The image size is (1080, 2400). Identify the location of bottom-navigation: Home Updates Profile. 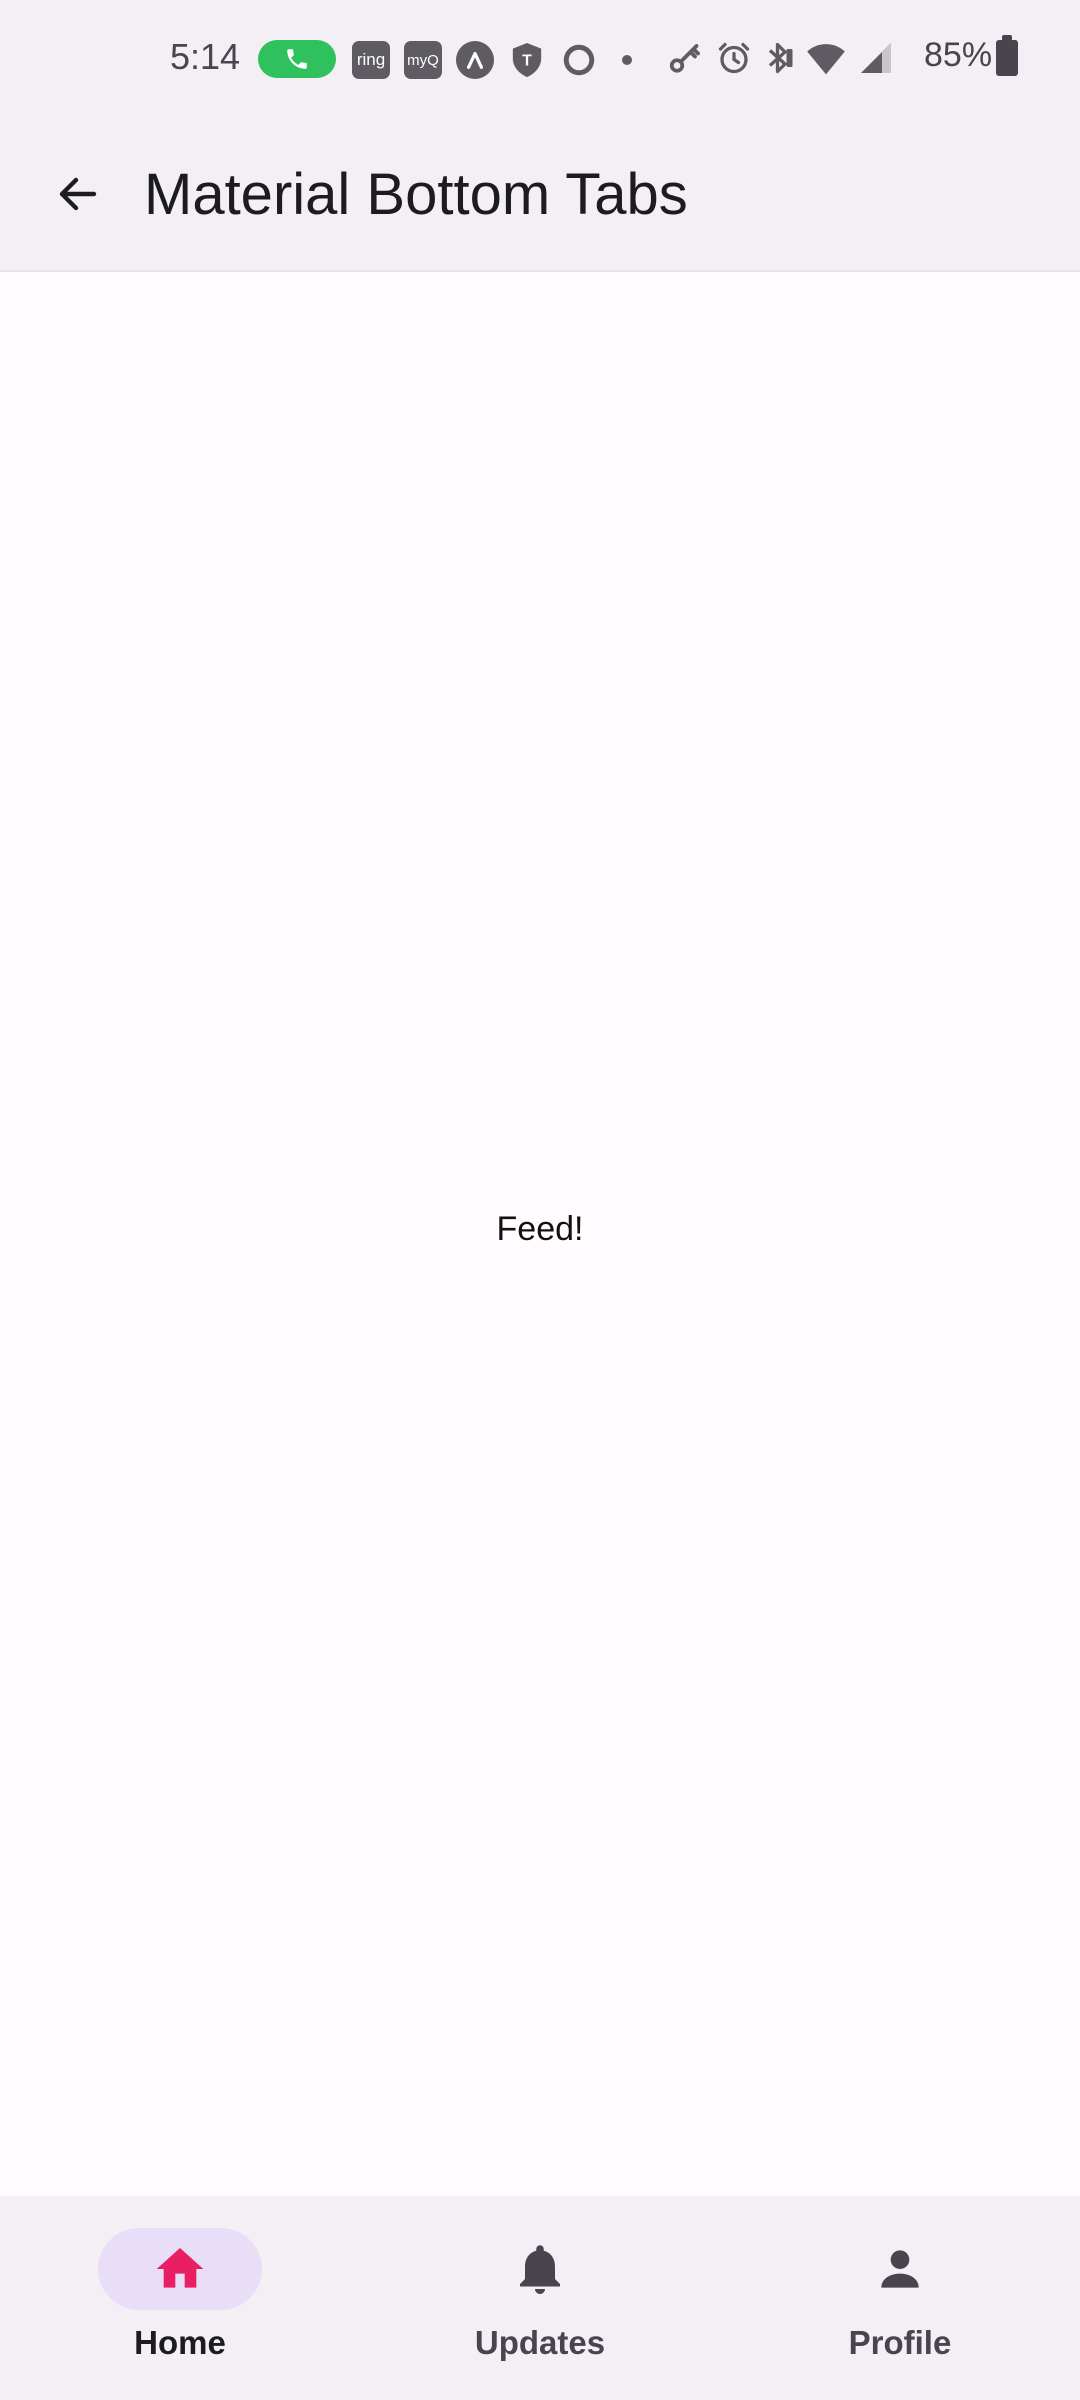
(540, 2298).